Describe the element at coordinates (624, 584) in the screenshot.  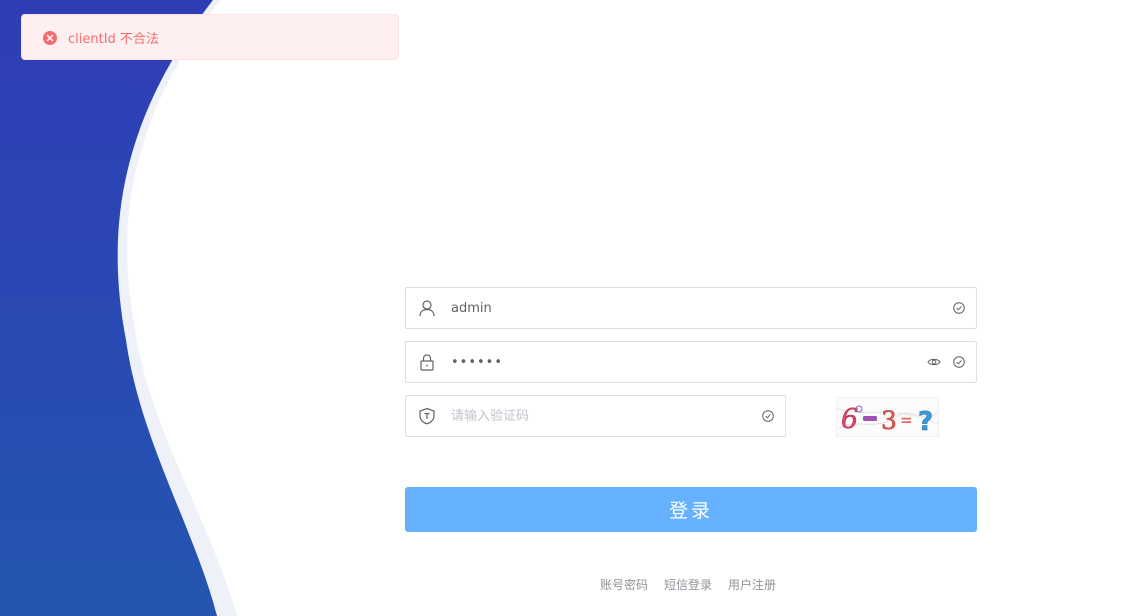
I see `account-password-link: 账号密码` at that location.